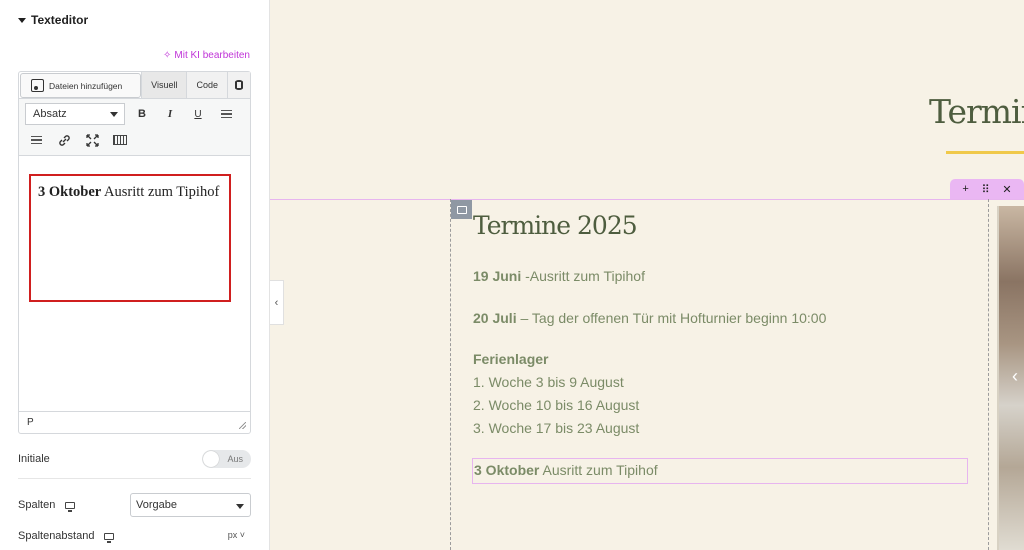  What do you see at coordinates (511, 359) in the screenshot?
I see `camp-heading: Ferienlager` at bounding box center [511, 359].